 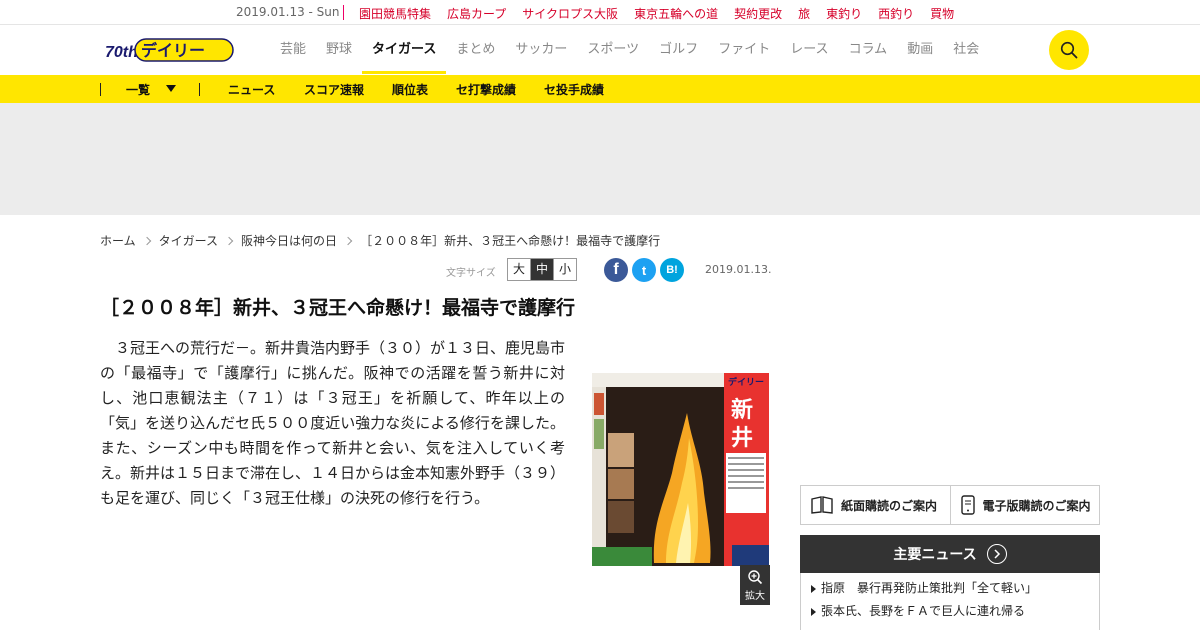 What do you see at coordinates (744, 49) in the screenshot?
I see `nav-fight: ファイト` at bounding box center [744, 49].